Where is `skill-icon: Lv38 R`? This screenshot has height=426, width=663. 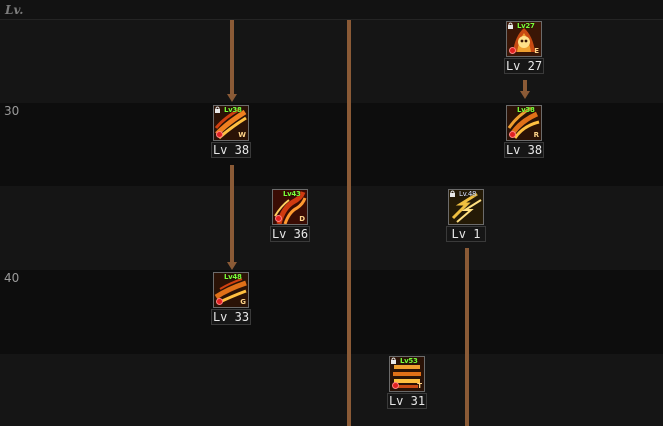
skill-icon: Lv38 R is located at coordinates (524, 123).